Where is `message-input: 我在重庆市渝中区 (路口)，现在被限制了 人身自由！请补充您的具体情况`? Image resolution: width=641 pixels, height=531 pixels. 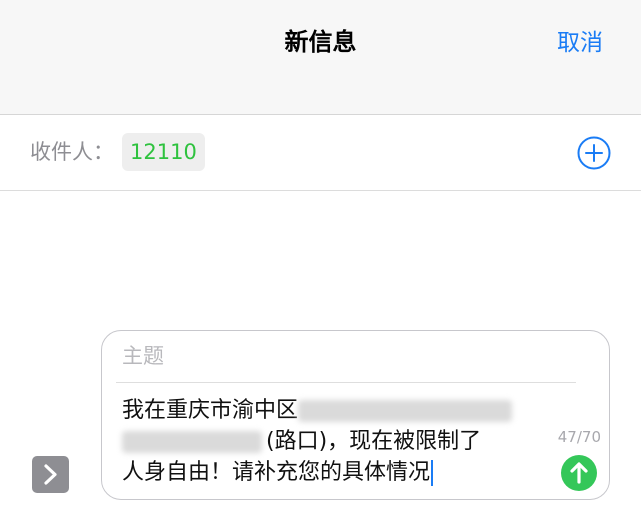 message-input: 我在重庆市渝中区 (路口)，现在被限制了 人身自由！请补充您的具体情况 is located at coordinates (342, 441).